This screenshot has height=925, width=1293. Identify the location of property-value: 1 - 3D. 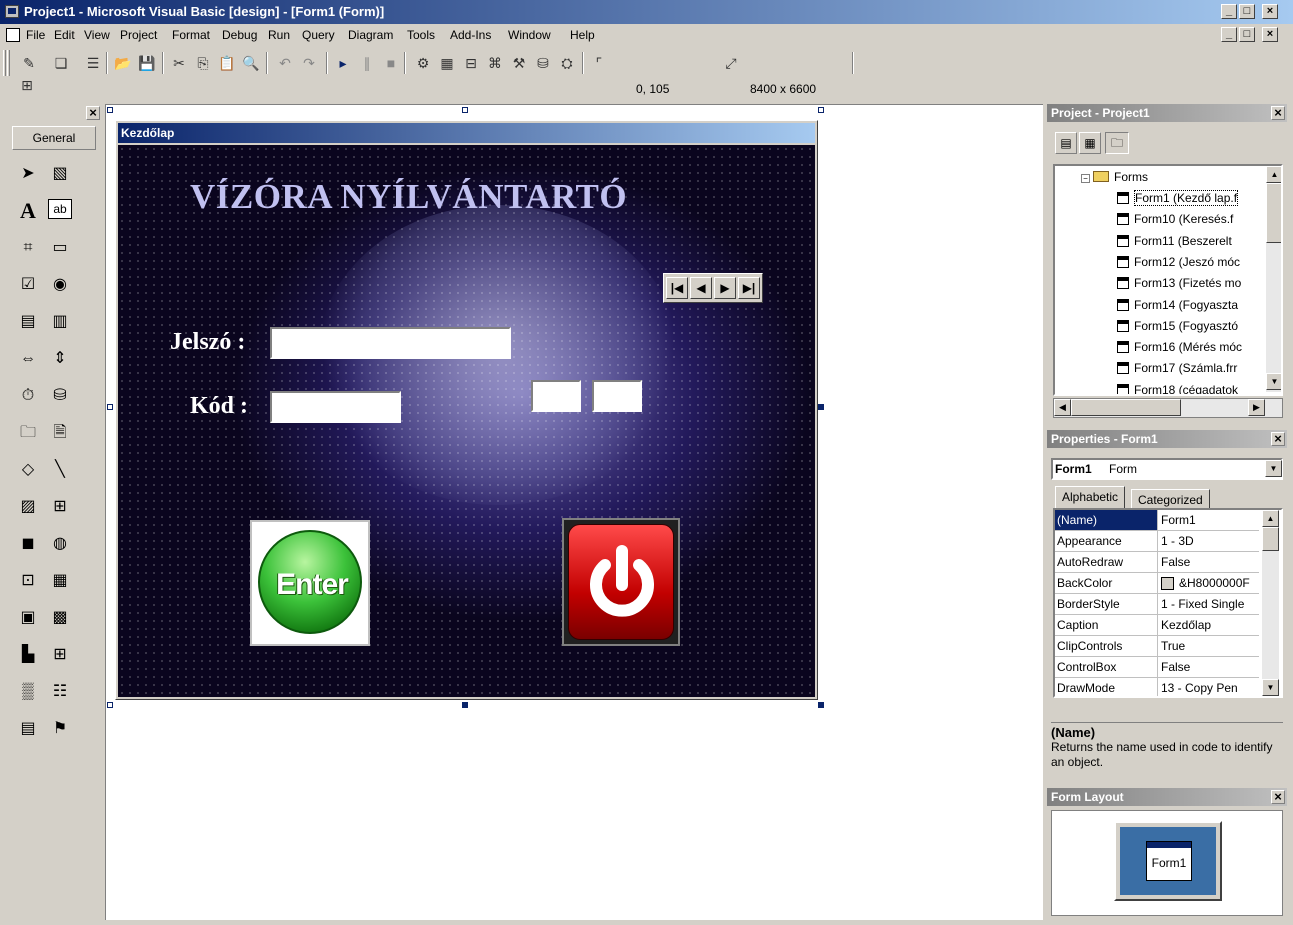
(1209, 541).